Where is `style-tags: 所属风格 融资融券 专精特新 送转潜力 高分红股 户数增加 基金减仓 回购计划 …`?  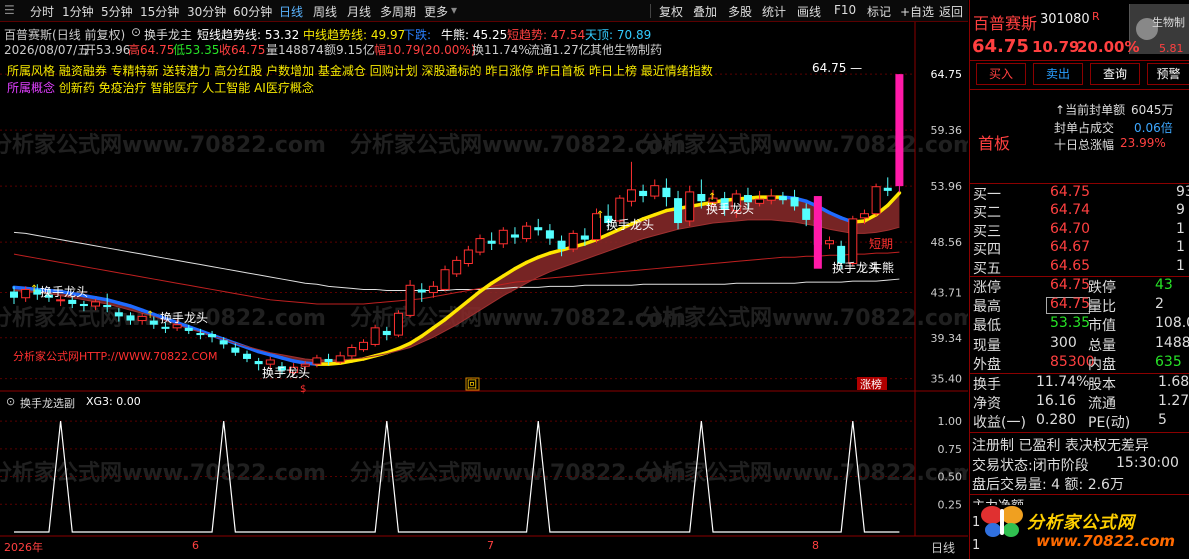 style-tags: 所属风格 融资融券 专精特新 送转潜力 高分红股 户数增加 基金减仓 回购计划 … is located at coordinates (360, 71).